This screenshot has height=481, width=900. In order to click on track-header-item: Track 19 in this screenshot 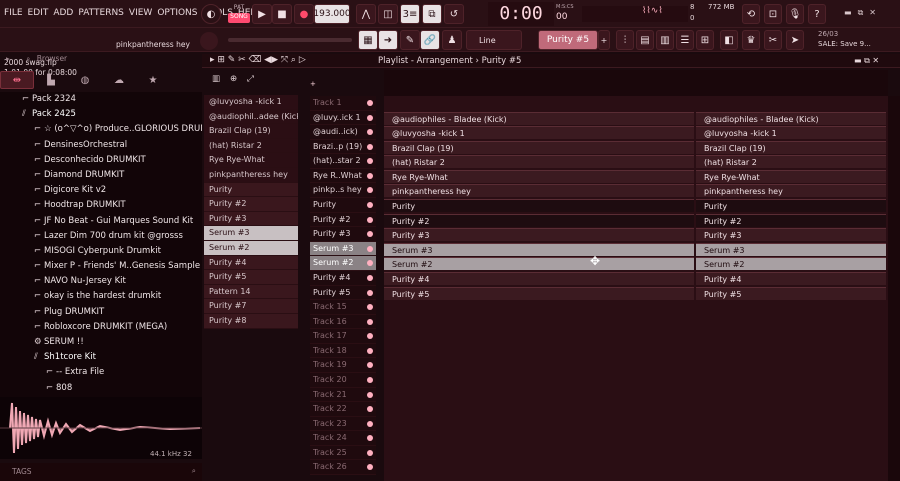, I will do `click(343, 365)`.